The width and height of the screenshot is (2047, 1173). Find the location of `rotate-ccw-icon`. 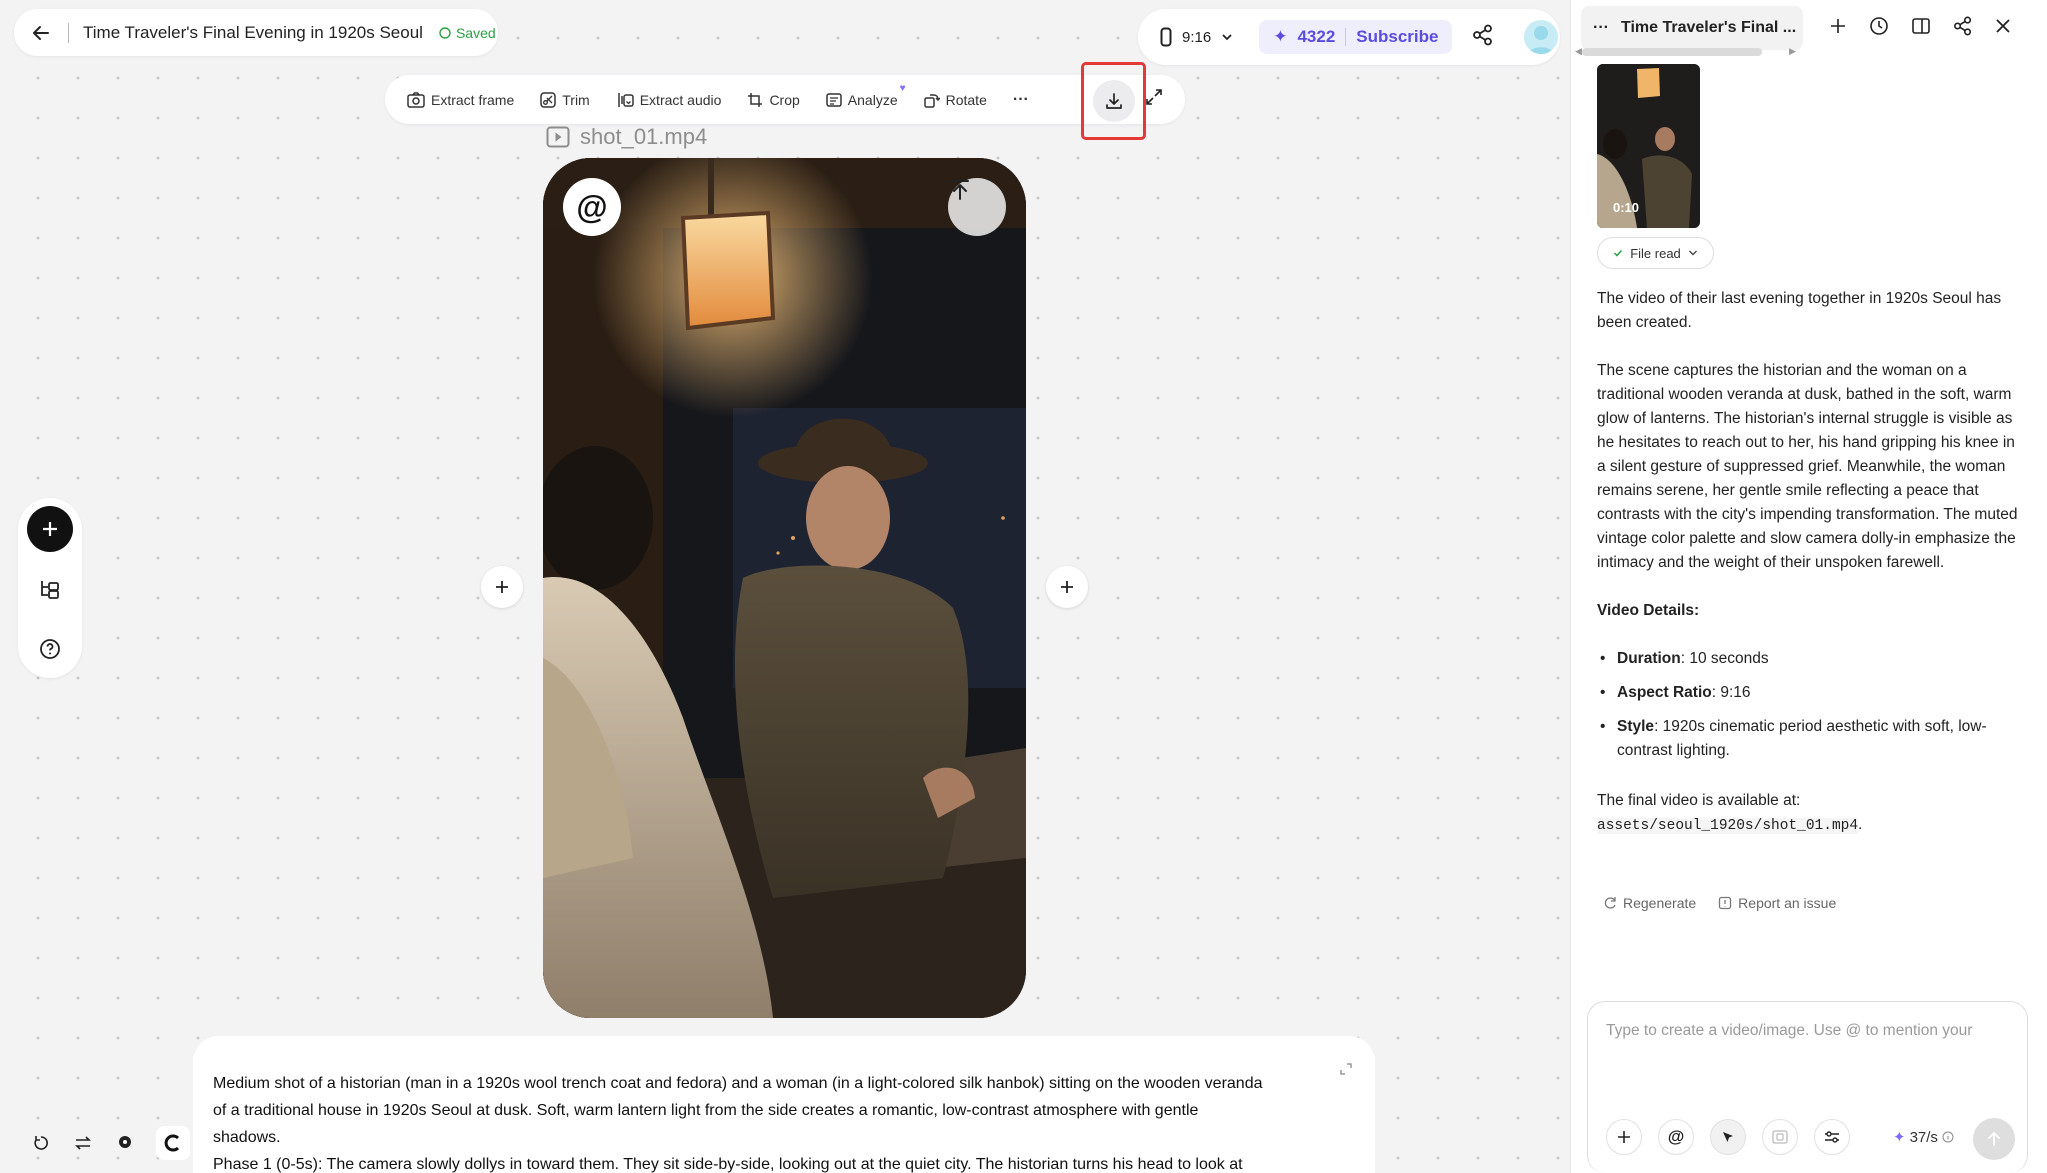

rotate-ccw-icon is located at coordinates (41, 1143).